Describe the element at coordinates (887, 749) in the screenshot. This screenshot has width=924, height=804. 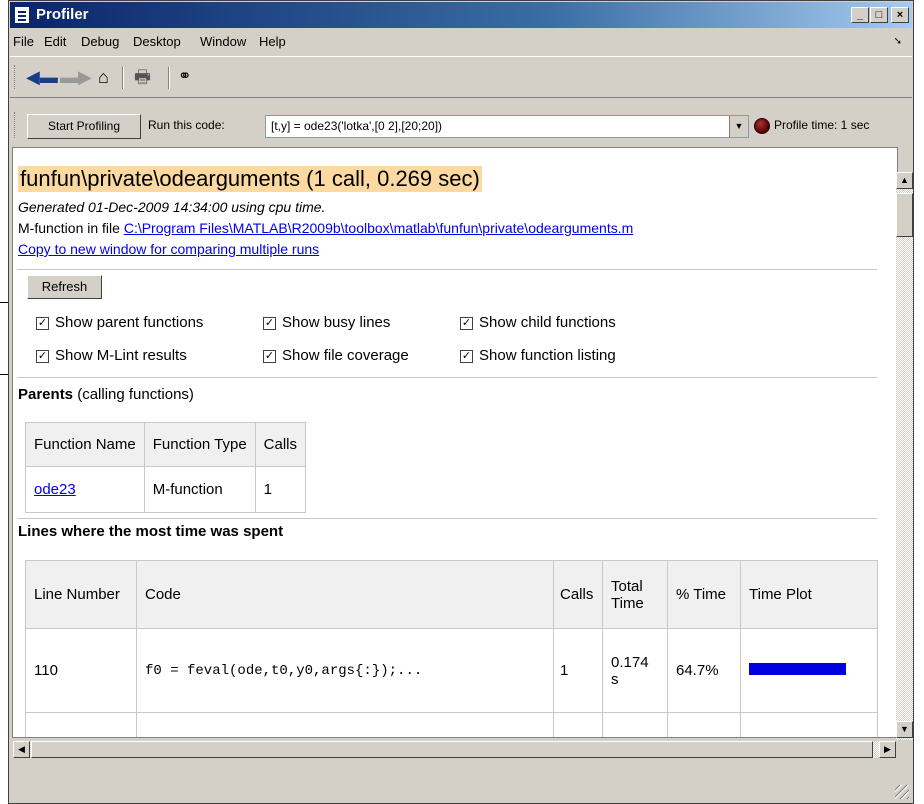
I see `scroll-right-button: ▶` at that location.